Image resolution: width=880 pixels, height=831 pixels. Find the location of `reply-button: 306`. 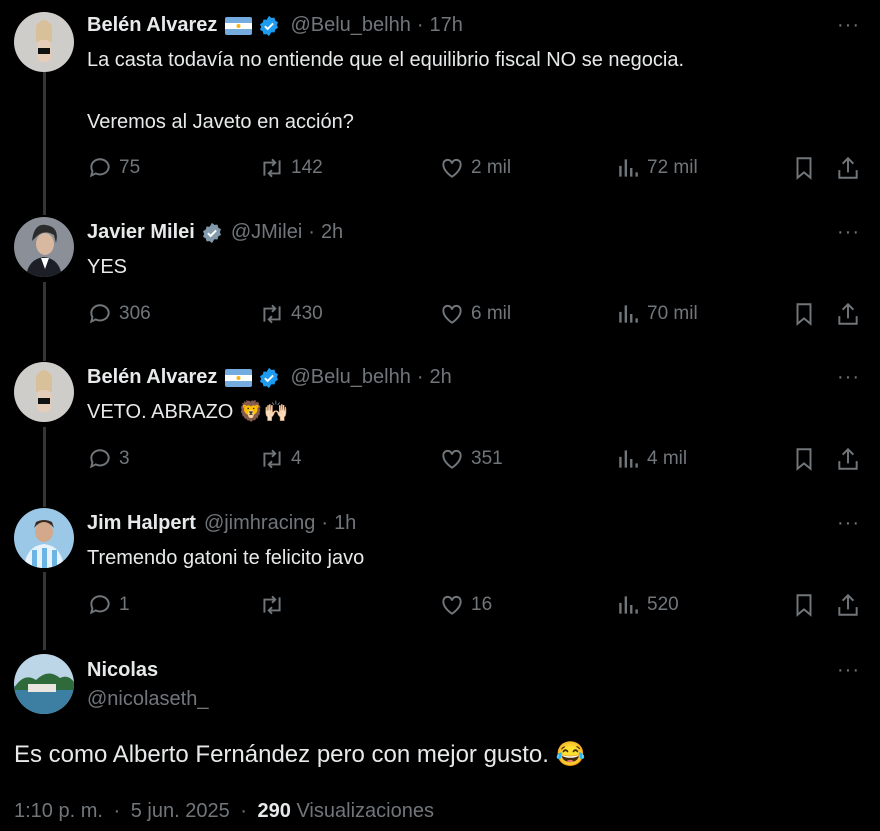

reply-button: 306 is located at coordinates (119, 314).